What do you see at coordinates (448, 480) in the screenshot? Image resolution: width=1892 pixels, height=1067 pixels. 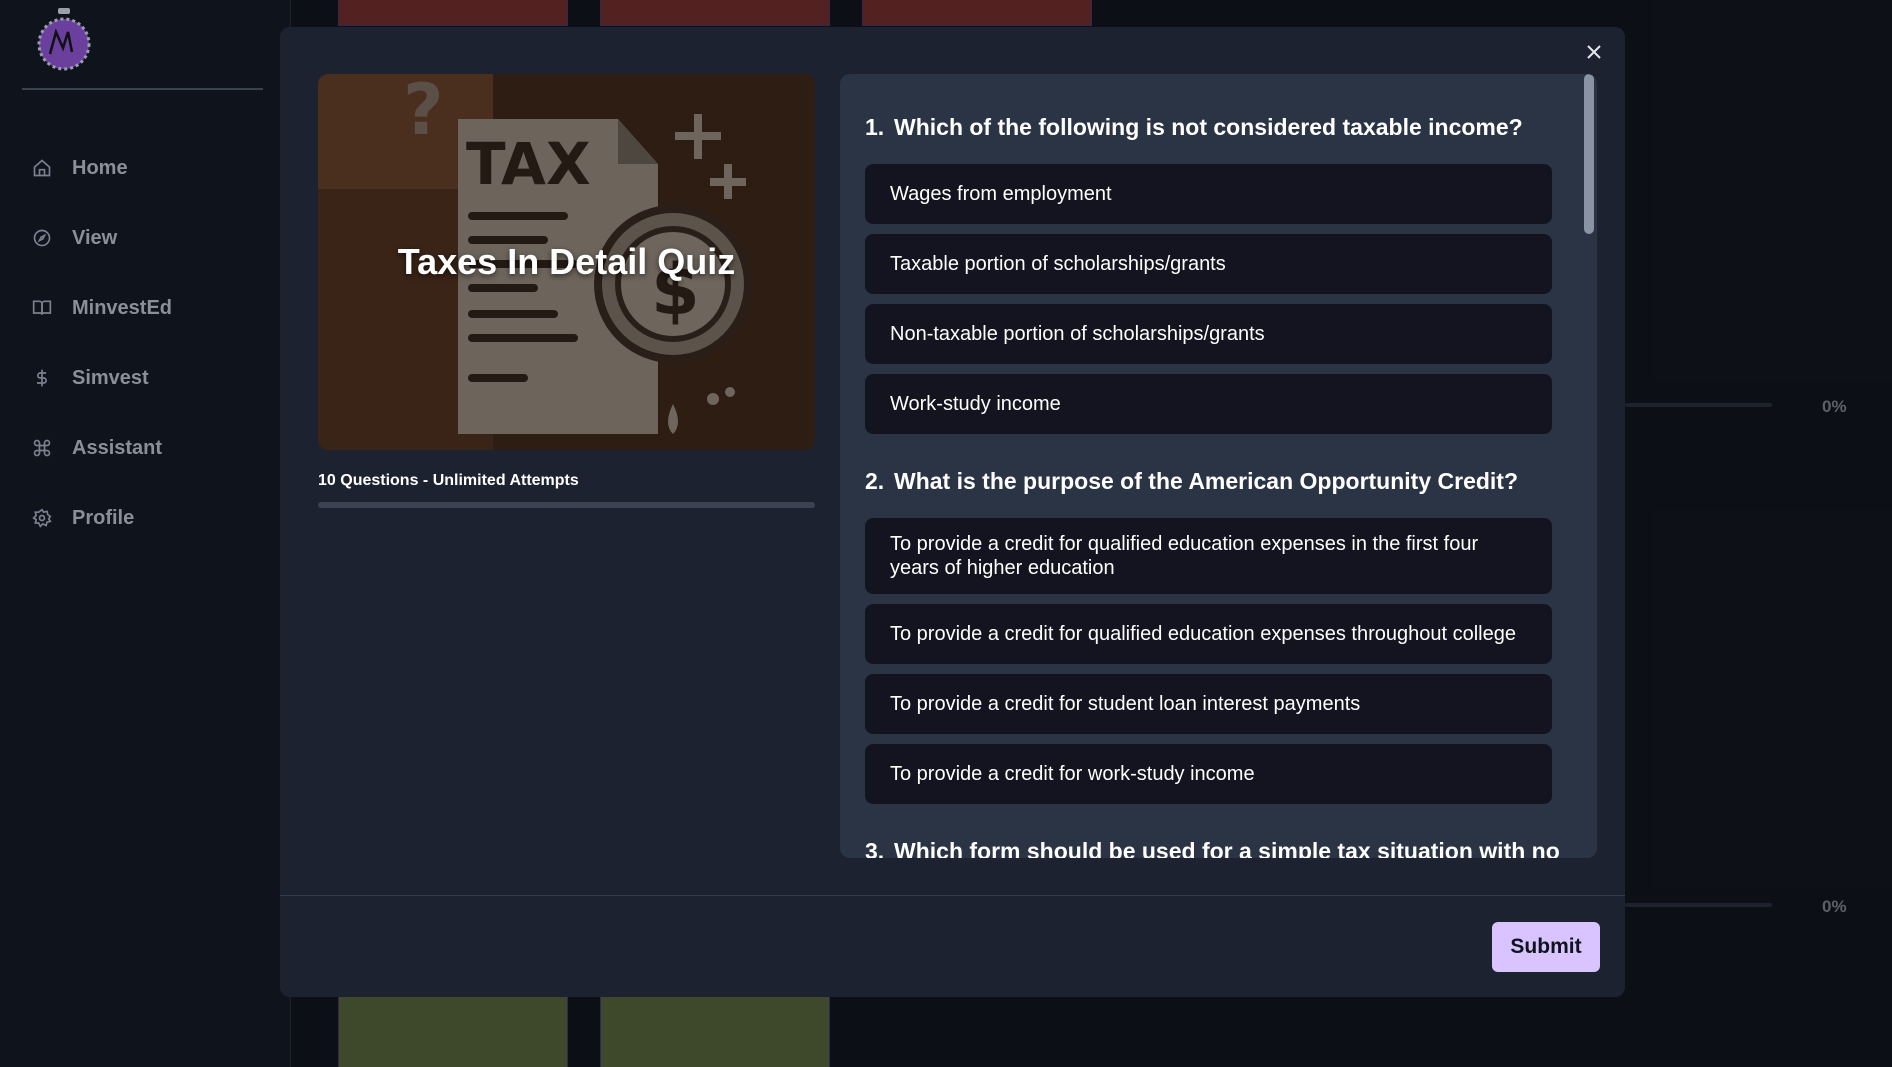 I see `quiz-meta: 10 Questions - Unlimited Attempts` at bounding box center [448, 480].